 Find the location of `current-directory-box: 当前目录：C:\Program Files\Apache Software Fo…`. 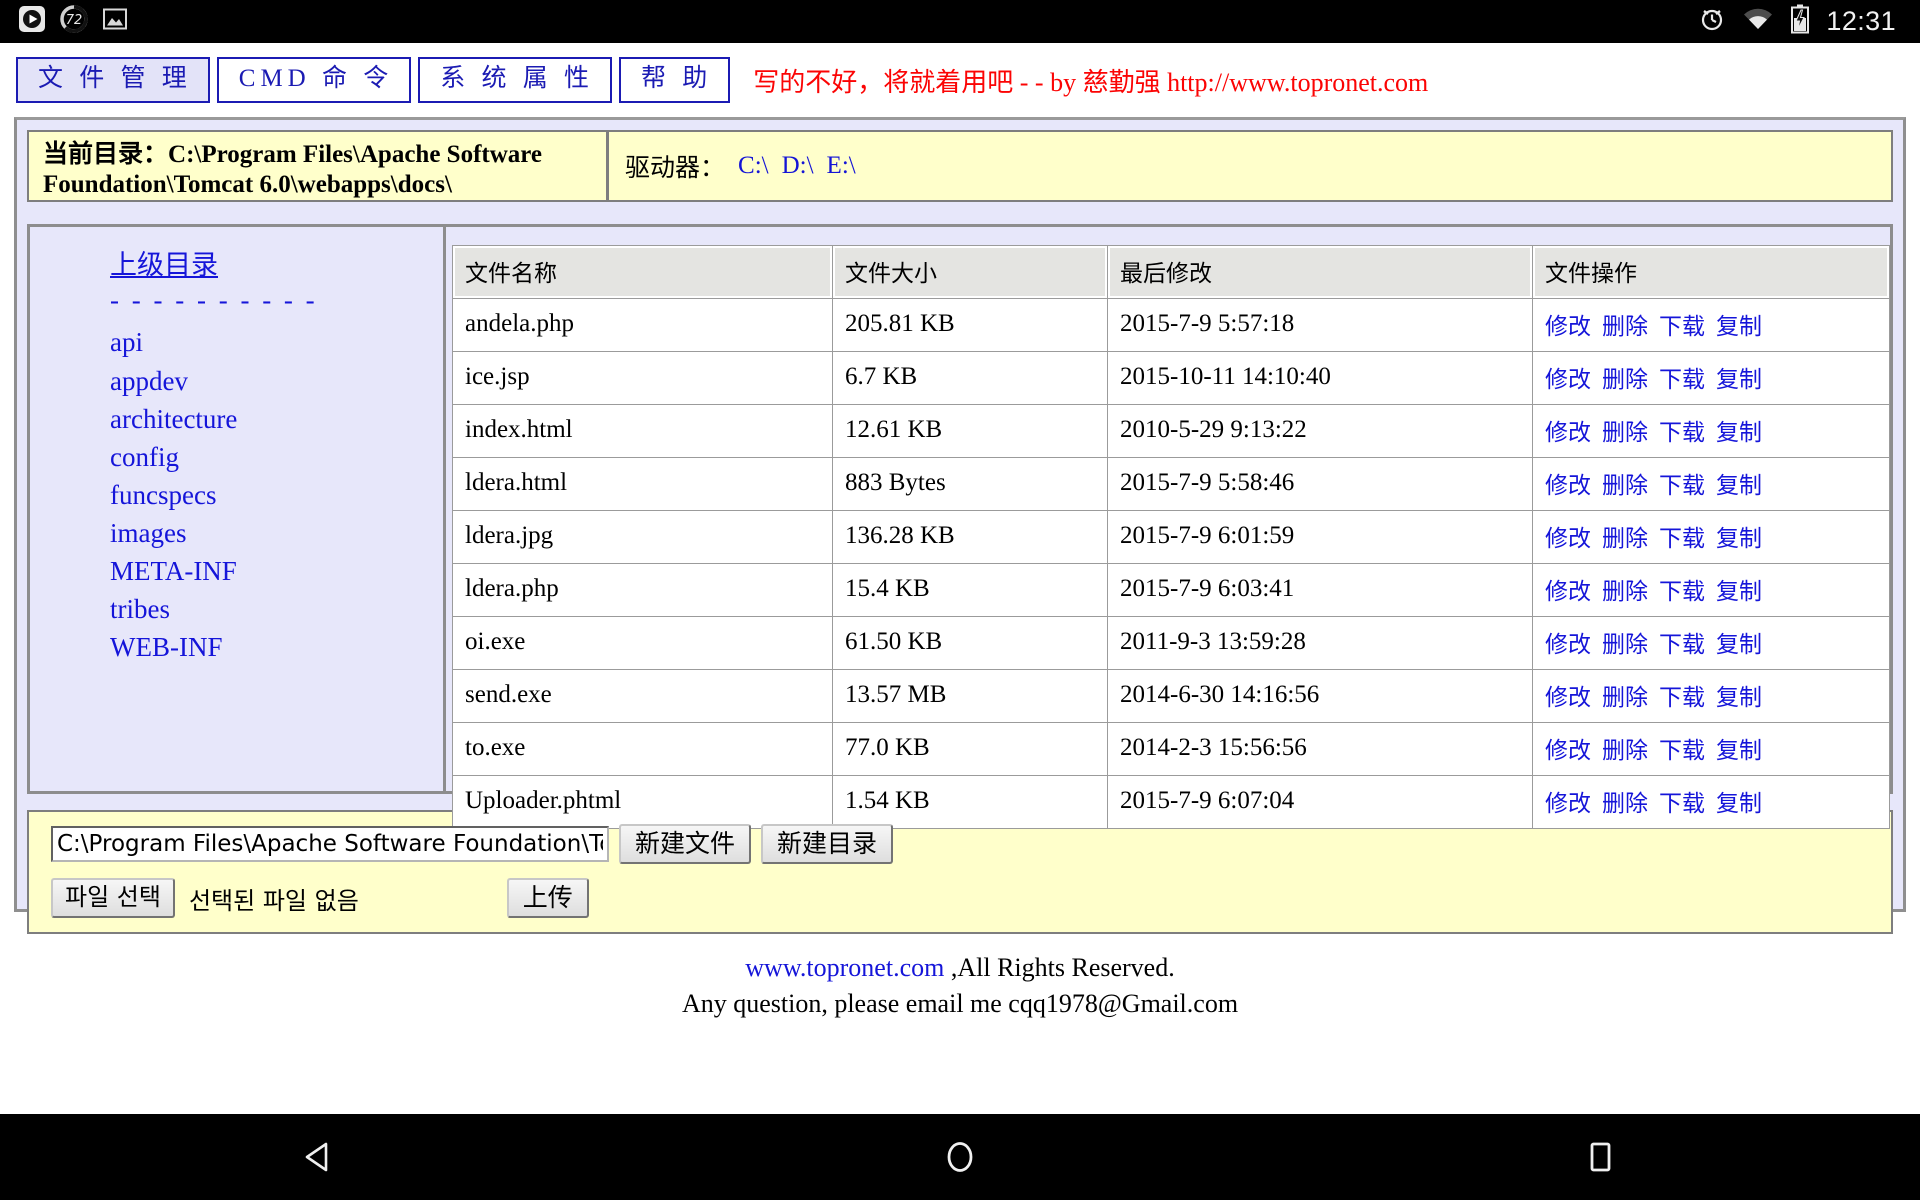

current-directory-box: 当前目录：C:\Program Files\Apache Software Fo… is located at coordinates (319, 166).